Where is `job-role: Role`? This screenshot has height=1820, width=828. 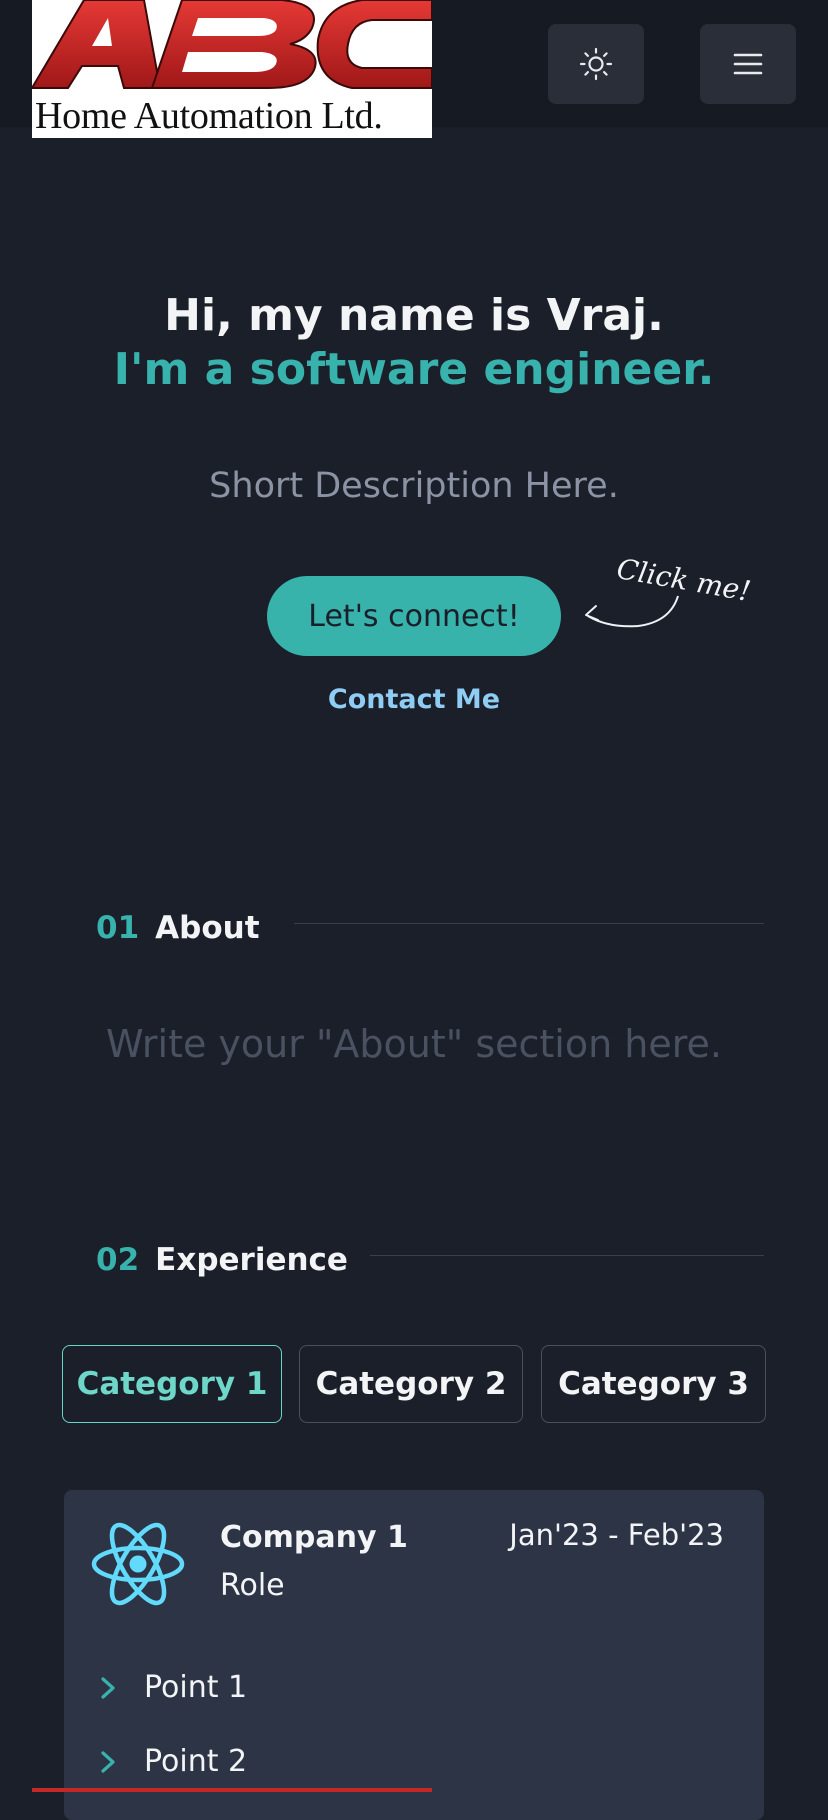 job-role: Role is located at coordinates (252, 1585).